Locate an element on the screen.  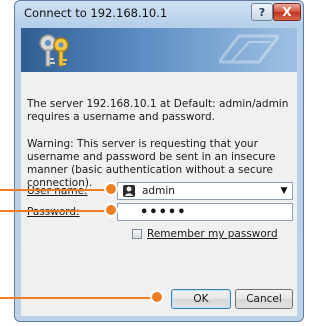
remember-checkbox is located at coordinates (137, 234).